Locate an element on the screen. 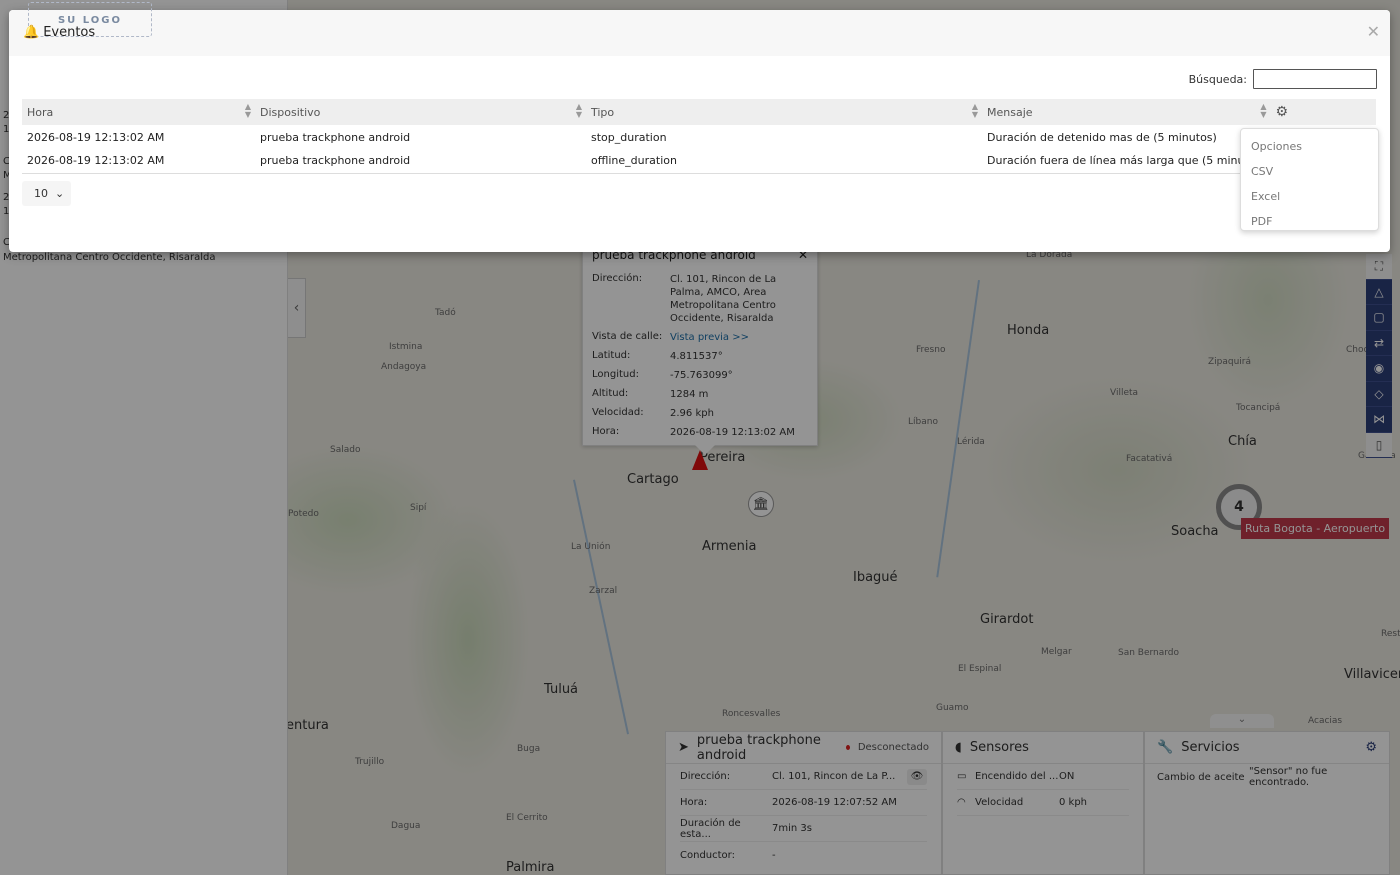 This screenshot has width=1400, height=875. bell-icon: 🔔 is located at coordinates (31, 32).